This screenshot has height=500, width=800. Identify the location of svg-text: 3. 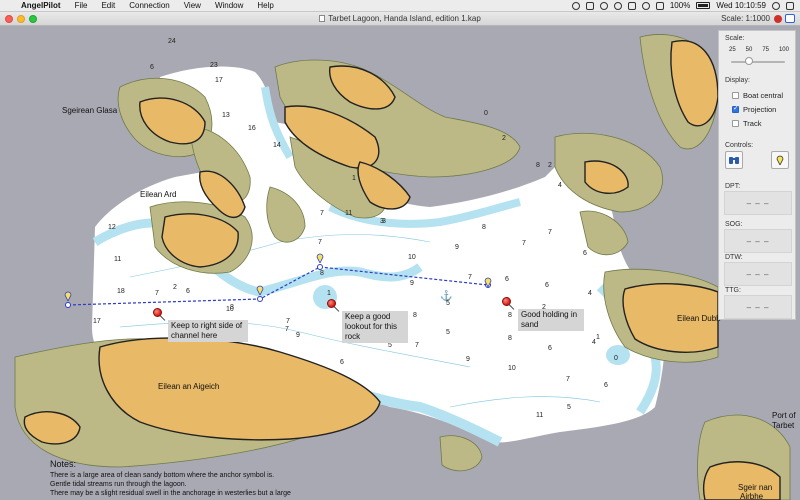
(382, 221).